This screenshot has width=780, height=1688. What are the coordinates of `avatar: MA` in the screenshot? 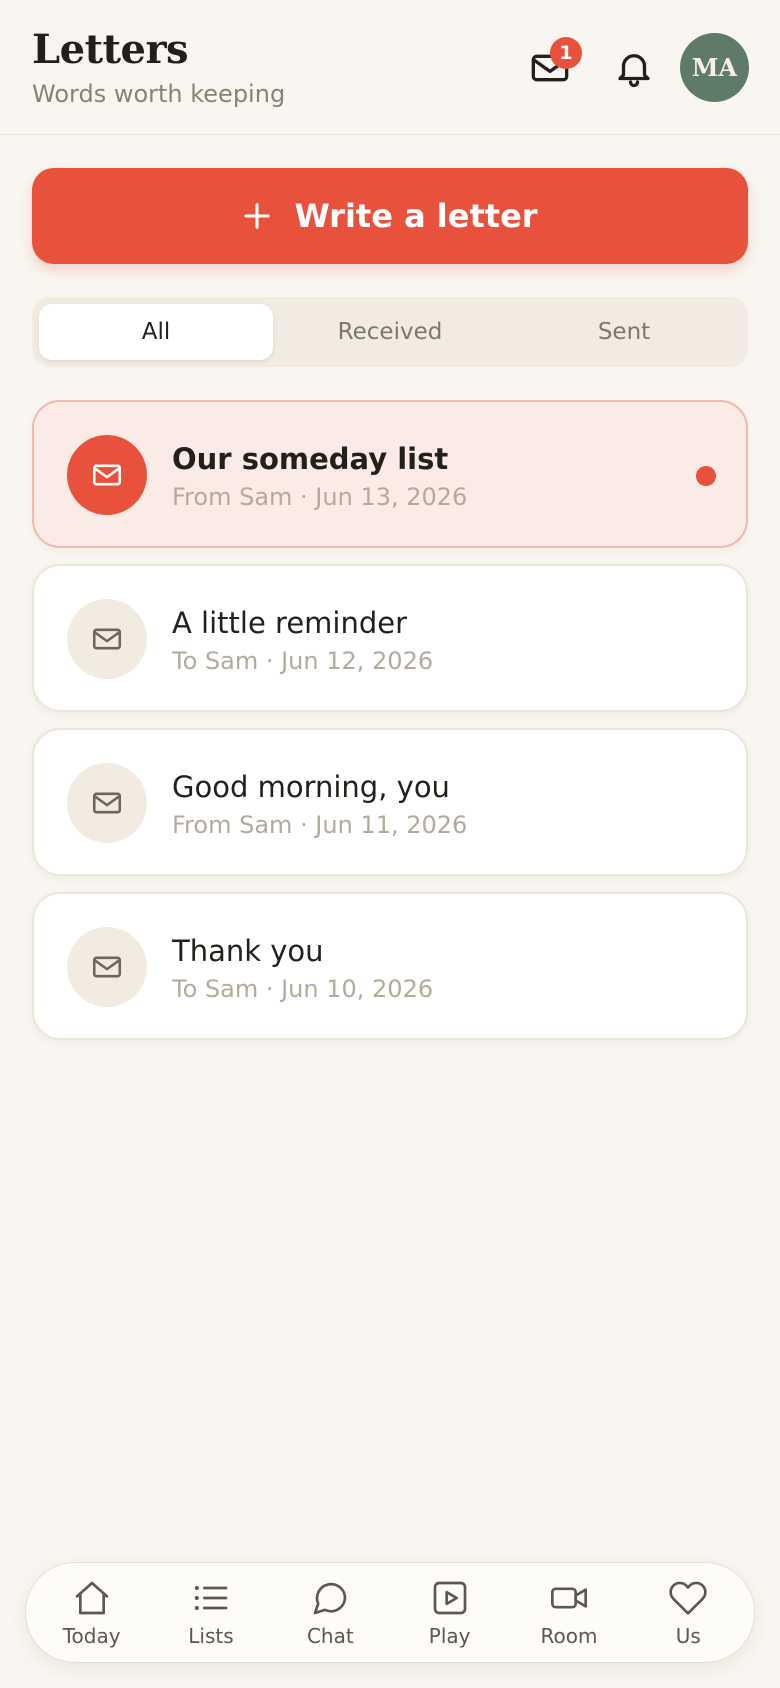 It's located at (714, 67).